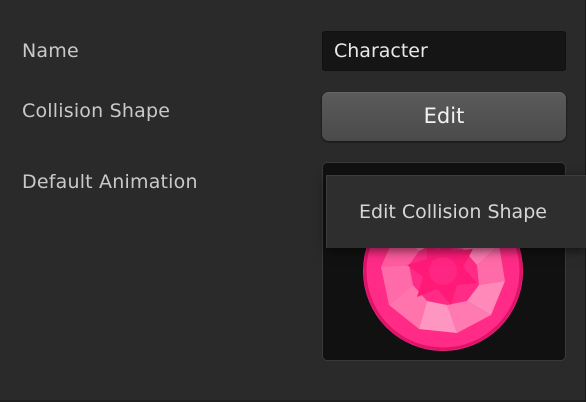  What do you see at coordinates (96, 111) in the screenshot?
I see `collision-shape-label: Collision Shape` at bounding box center [96, 111].